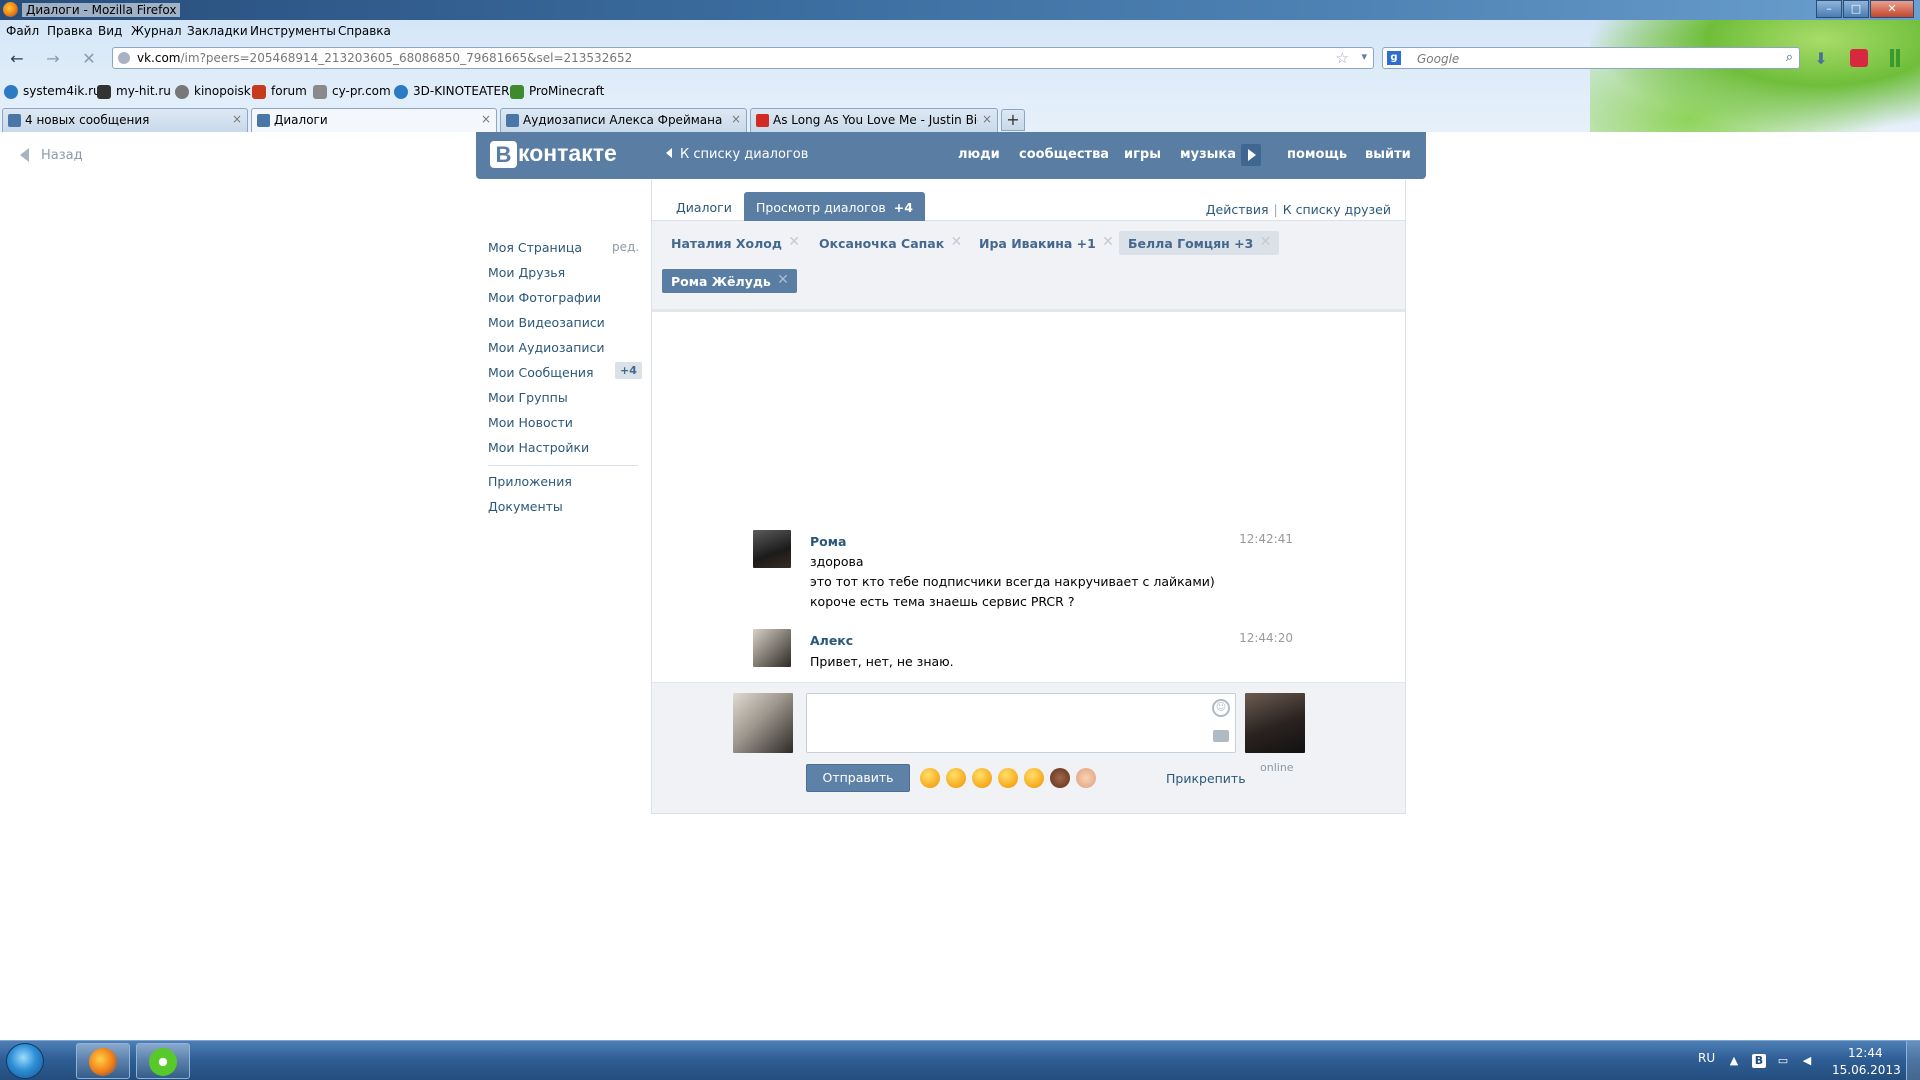 The width and height of the screenshot is (1920, 1080). Describe the element at coordinates (704, 206) in the screenshot. I see `tab-dialogs-list: Диалоги` at that location.